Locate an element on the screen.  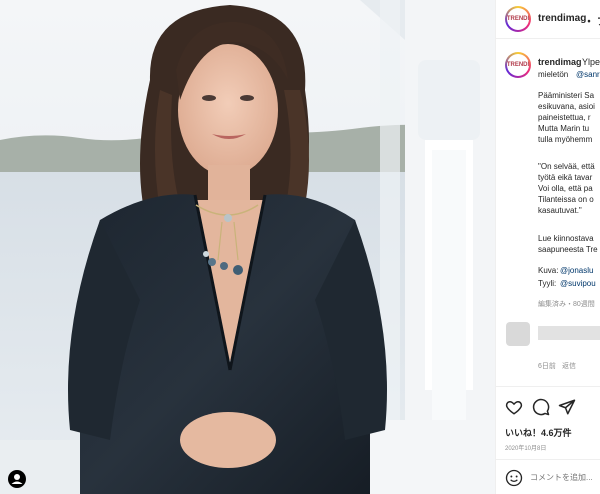
caption-line: Mutta Marin tu is located at coordinates (564, 128).